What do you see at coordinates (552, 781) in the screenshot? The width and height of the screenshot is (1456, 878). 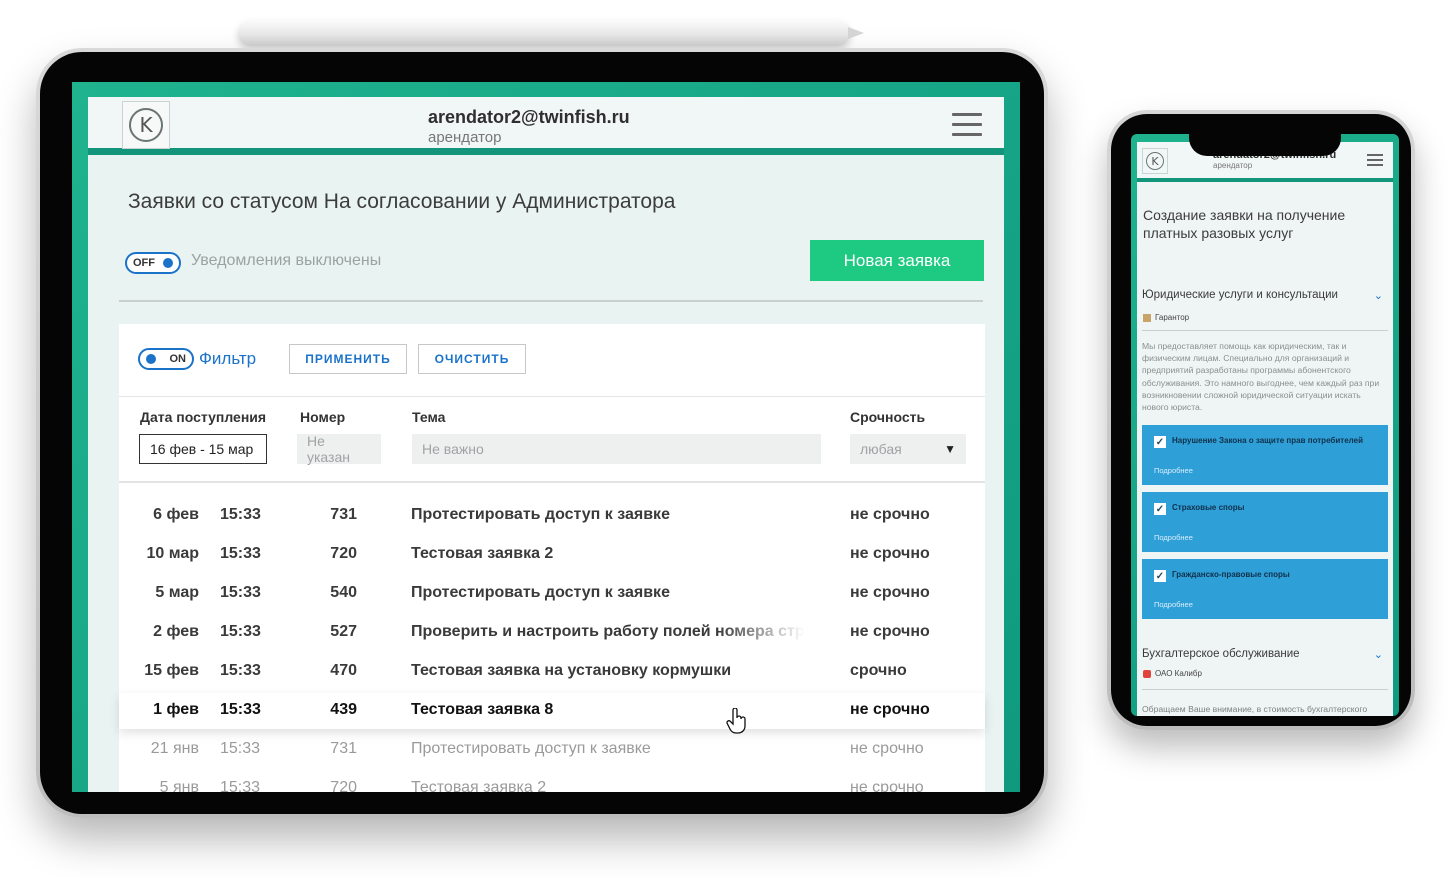 I see `table-row: 5 янв 15:33 720 Тестовая заявка 2 не срочно` at bounding box center [552, 781].